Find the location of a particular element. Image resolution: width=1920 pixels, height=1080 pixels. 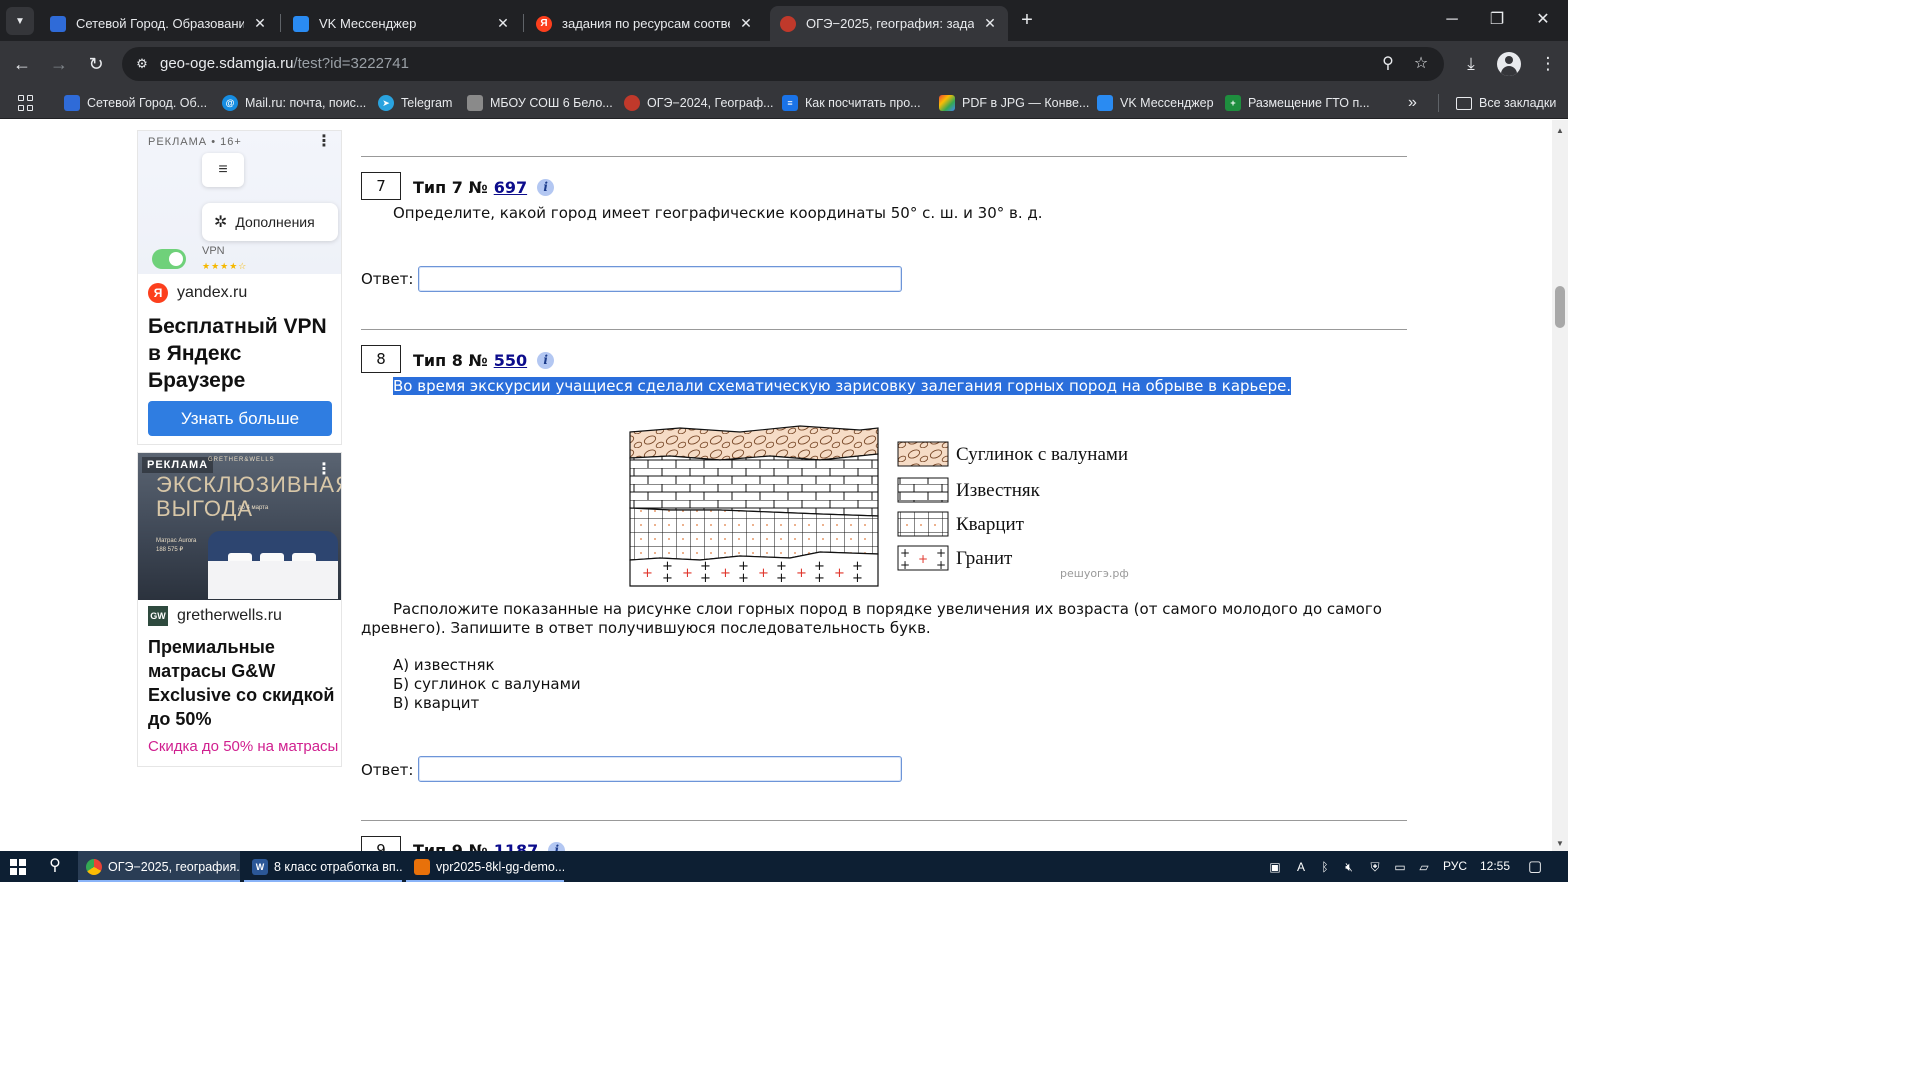

scroll-up-icon: ▲ is located at coordinates (1560, 130).